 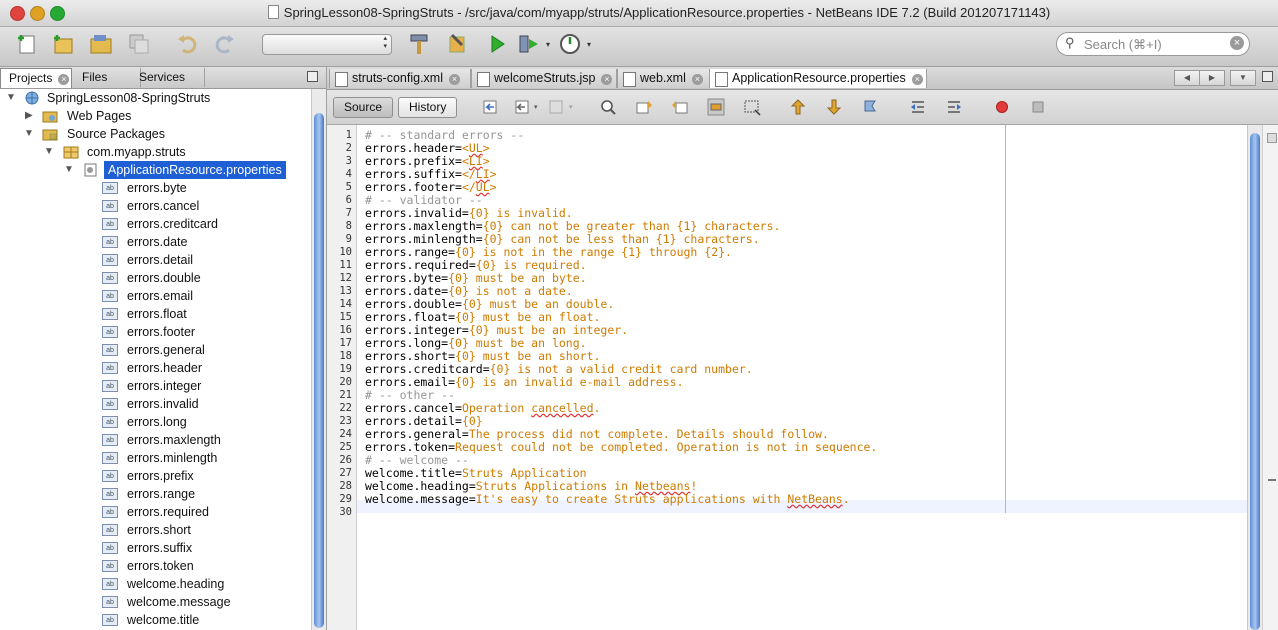 What do you see at coordinates (556, 107) in the screenshot?
I see `forward-icon` at bounding box center [556, 107].